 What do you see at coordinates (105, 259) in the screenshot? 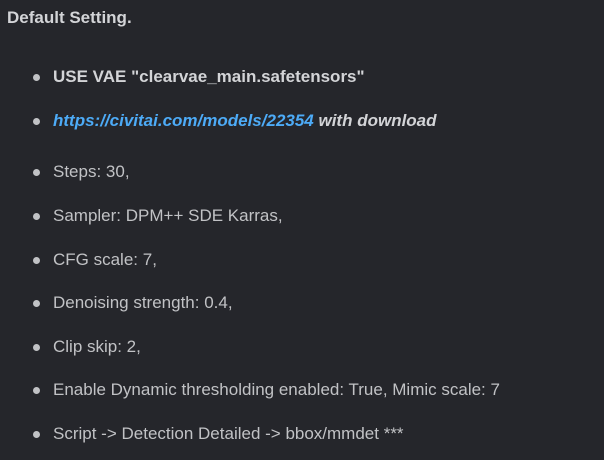
I see `cfg-setting: CFG scale: 7,` at bounding box center [105, 259].